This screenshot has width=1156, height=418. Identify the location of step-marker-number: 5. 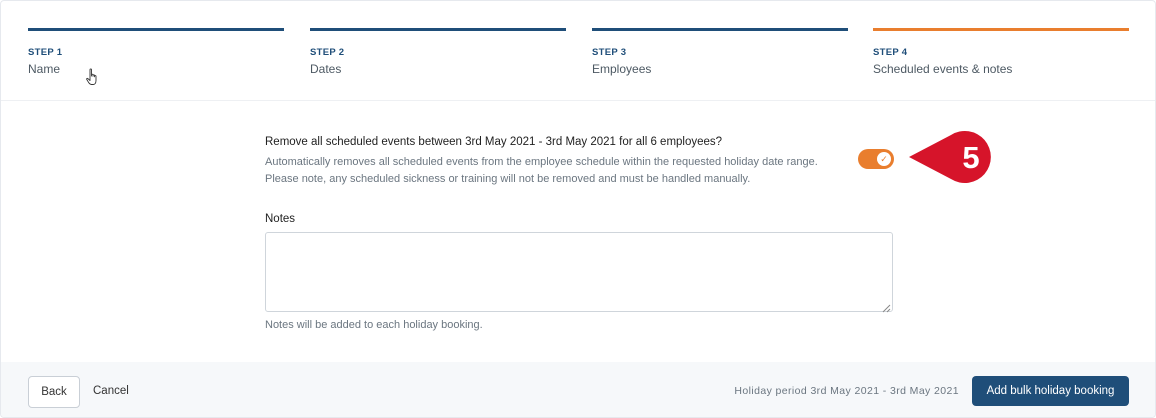
(970, 157).